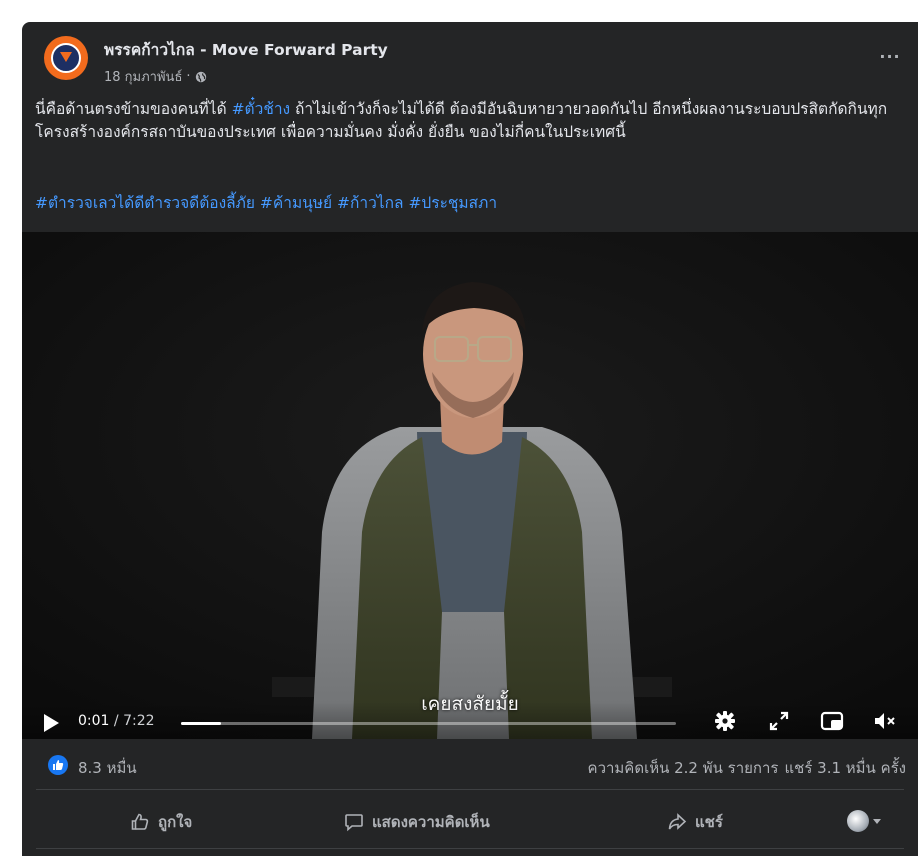 This screenshot has height=856, width=918. What do you see at coordinates (683, 768) in the screenshot?
I see `comment-count: ความคิดเห็น 2.2 พัน รายการ` at bounding box center [683, 768].